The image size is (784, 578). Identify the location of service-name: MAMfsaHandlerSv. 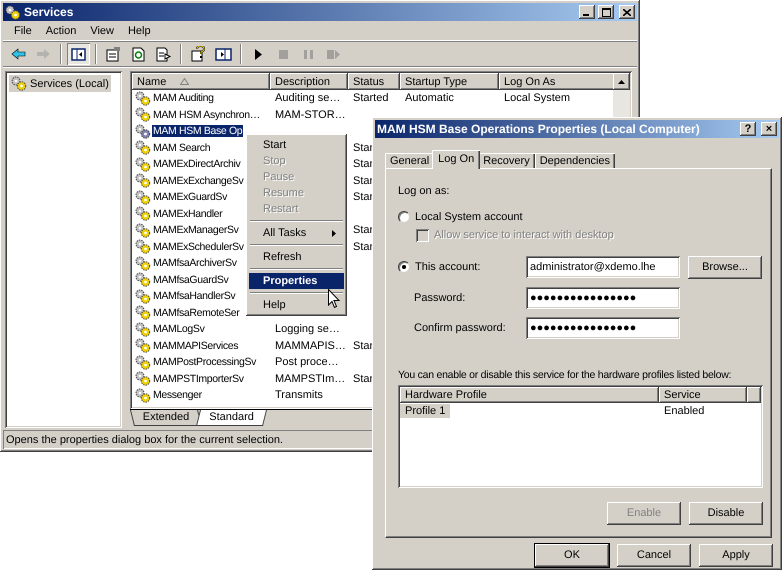
(194, 296).